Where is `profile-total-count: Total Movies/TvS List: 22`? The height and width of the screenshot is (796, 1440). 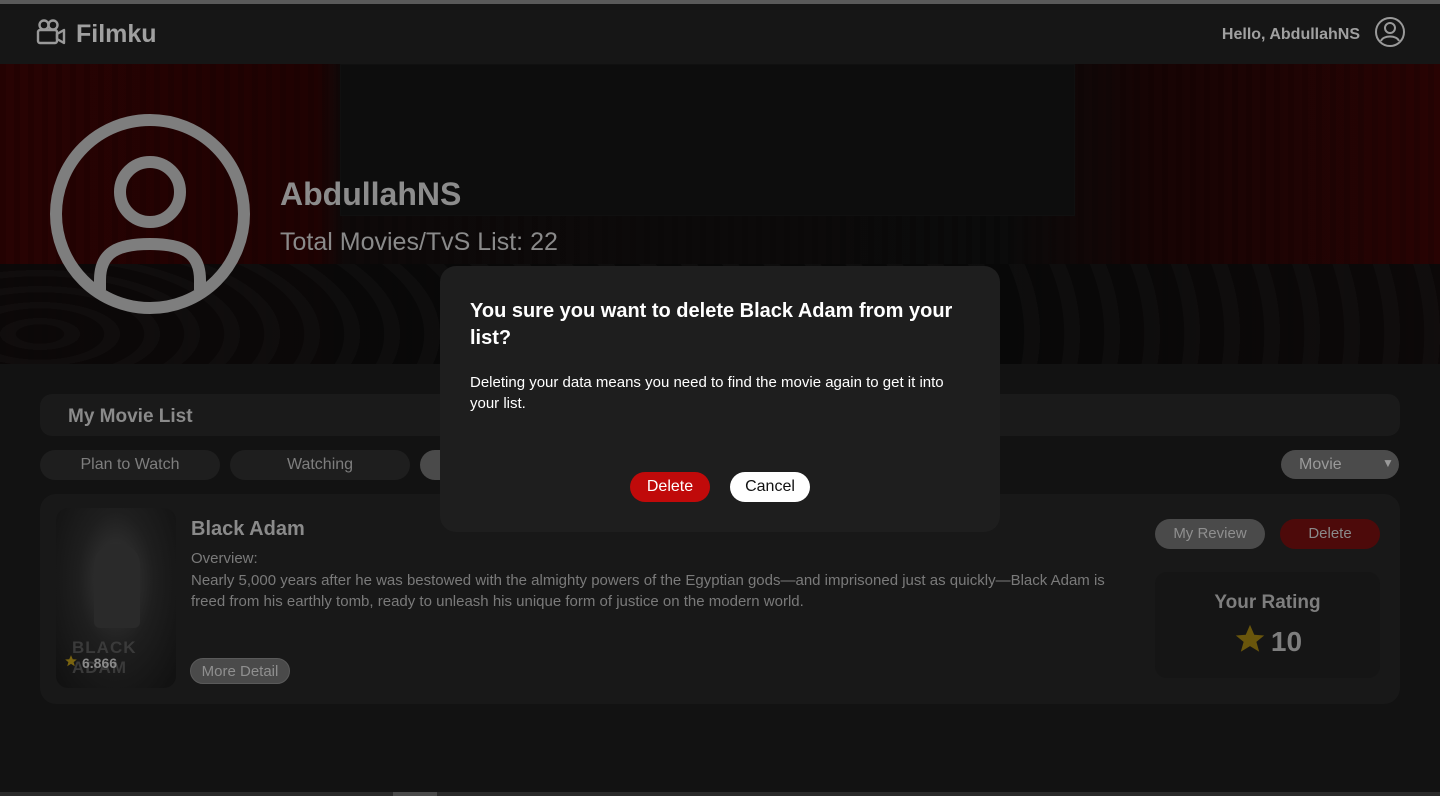
profile-total-count: Total Movies/TvS List: 22 is located at coordinates (419, 242).